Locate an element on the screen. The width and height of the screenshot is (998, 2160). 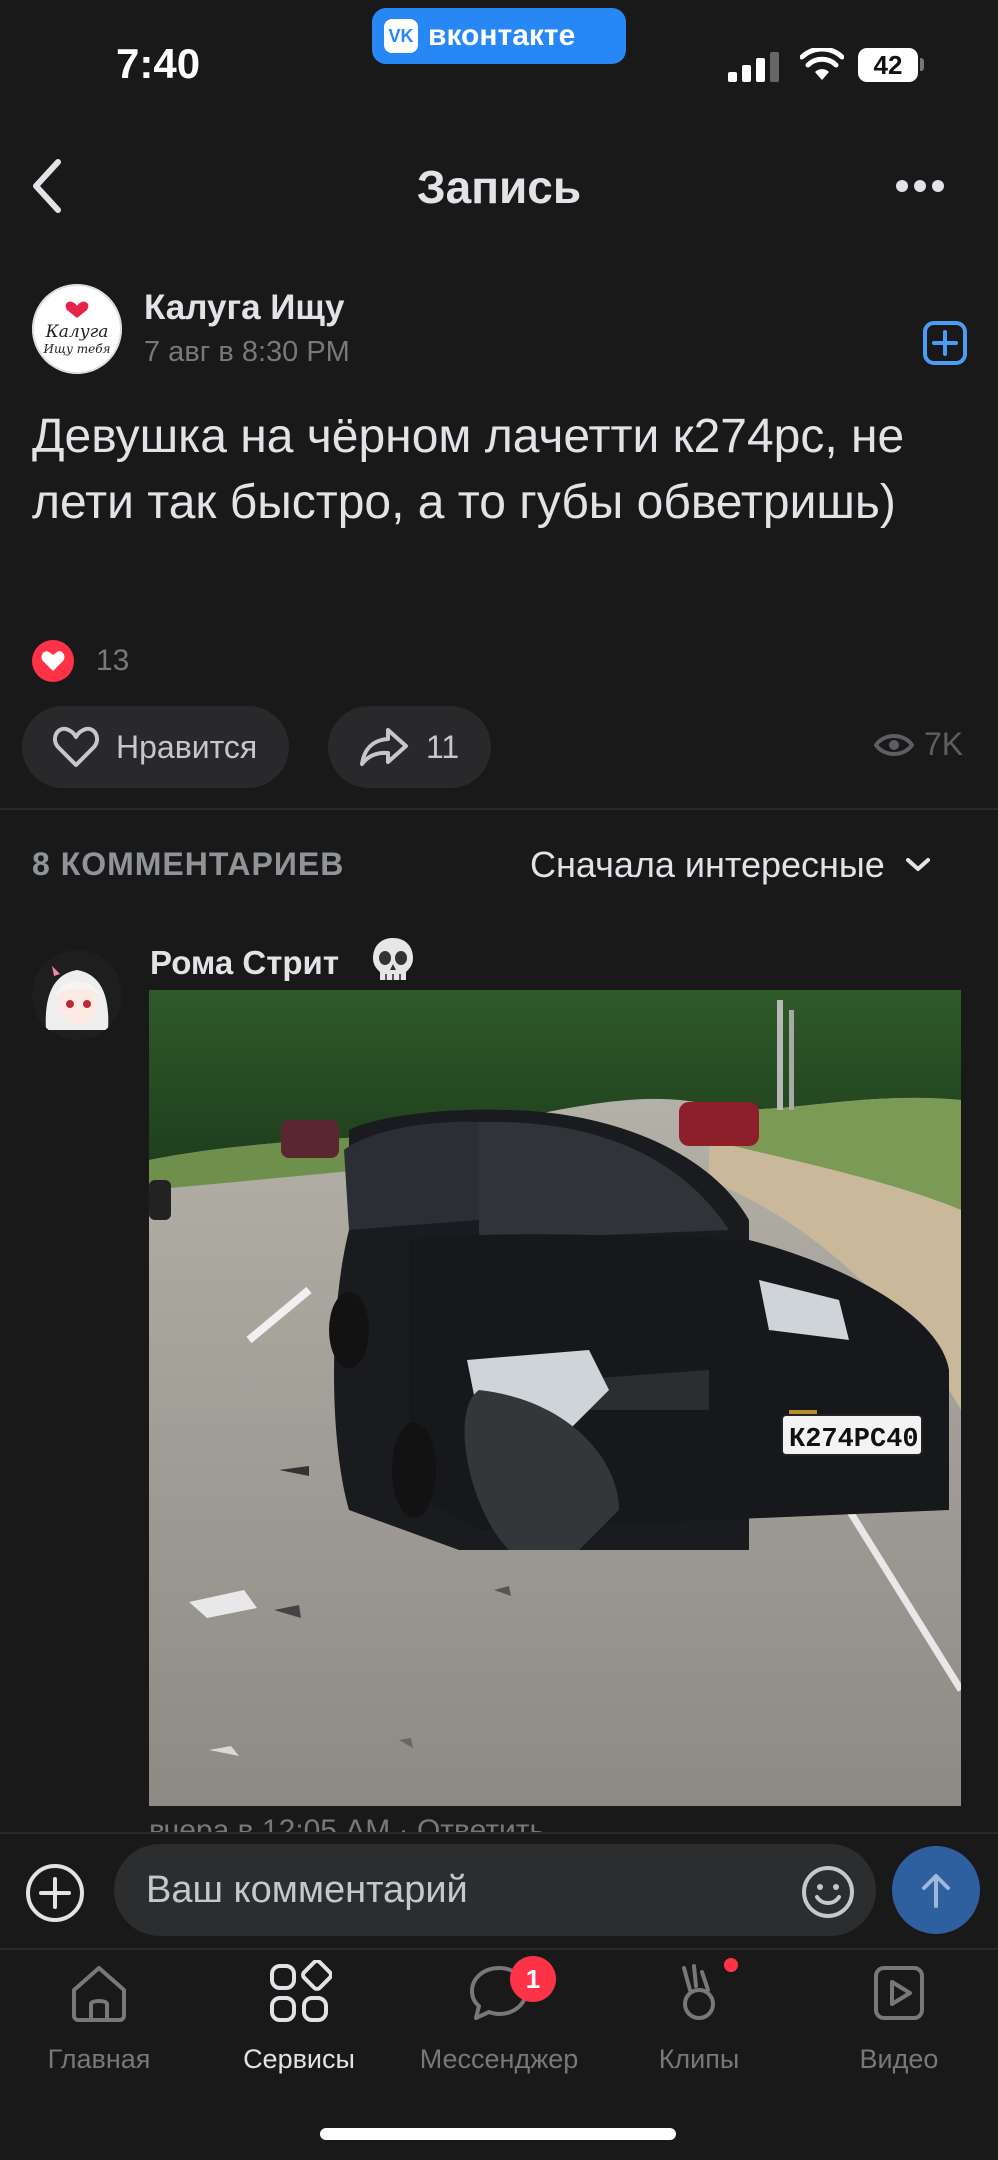
wifi-icon is located at coordinates (822, 64).